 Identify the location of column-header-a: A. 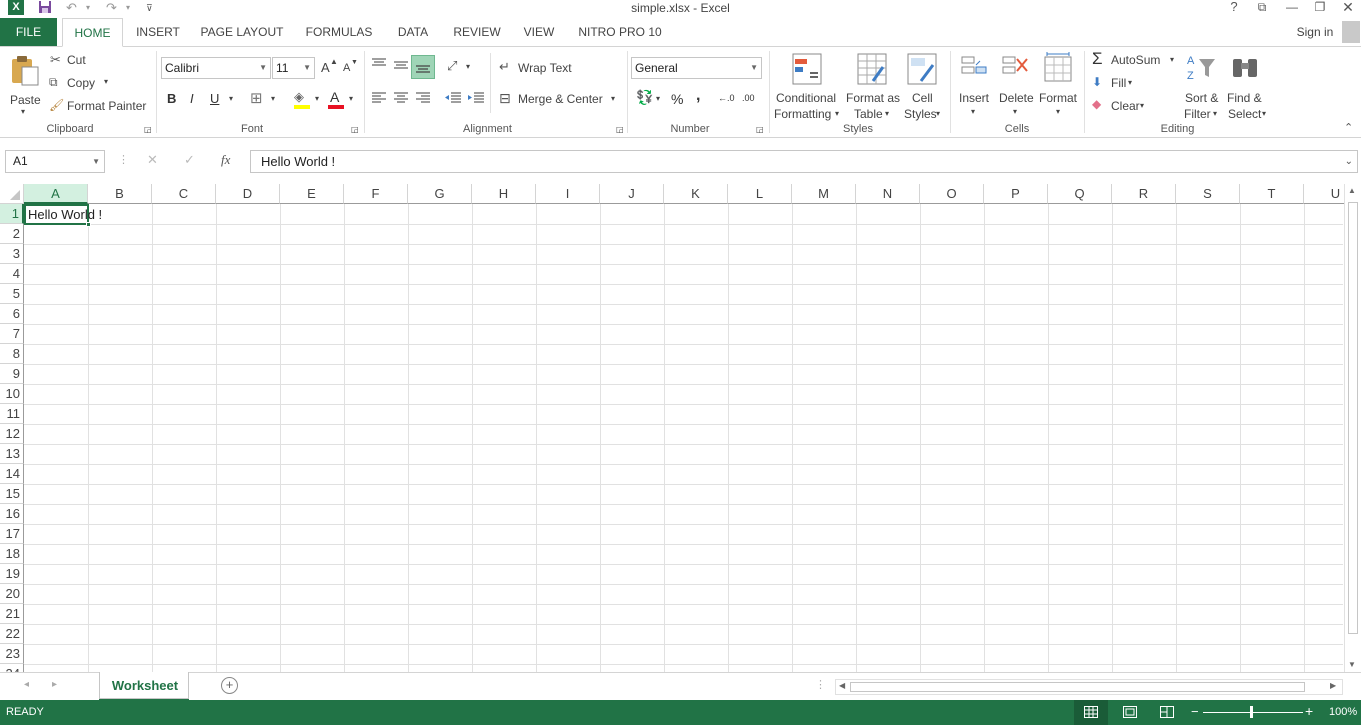
(56, 194).